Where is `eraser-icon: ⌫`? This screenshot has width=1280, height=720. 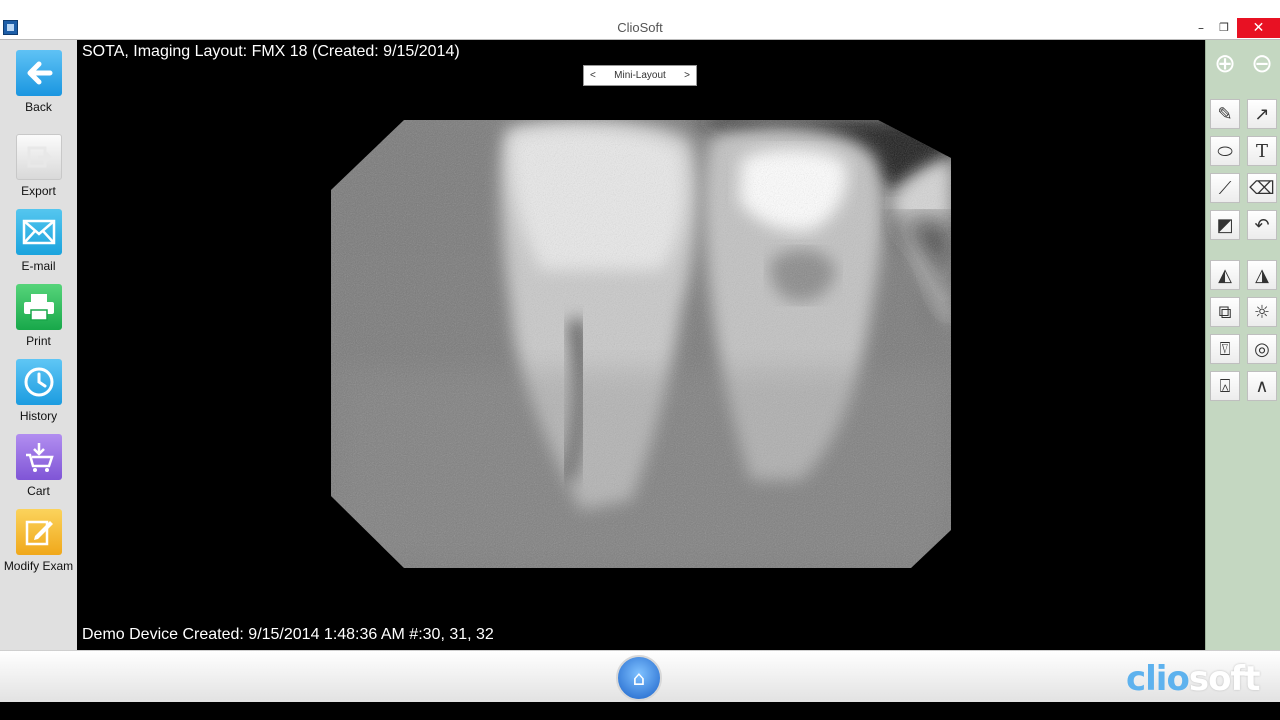 eraser-icon: ⌫ is located at coordinates (1262, 188).